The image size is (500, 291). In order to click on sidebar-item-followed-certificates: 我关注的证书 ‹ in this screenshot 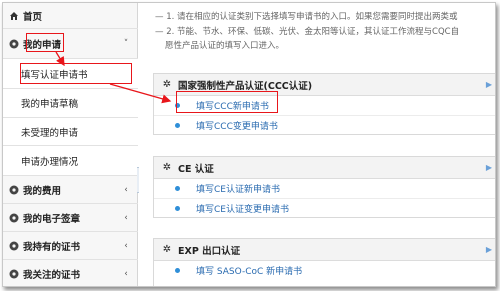, I will do `click(70, 273)`.